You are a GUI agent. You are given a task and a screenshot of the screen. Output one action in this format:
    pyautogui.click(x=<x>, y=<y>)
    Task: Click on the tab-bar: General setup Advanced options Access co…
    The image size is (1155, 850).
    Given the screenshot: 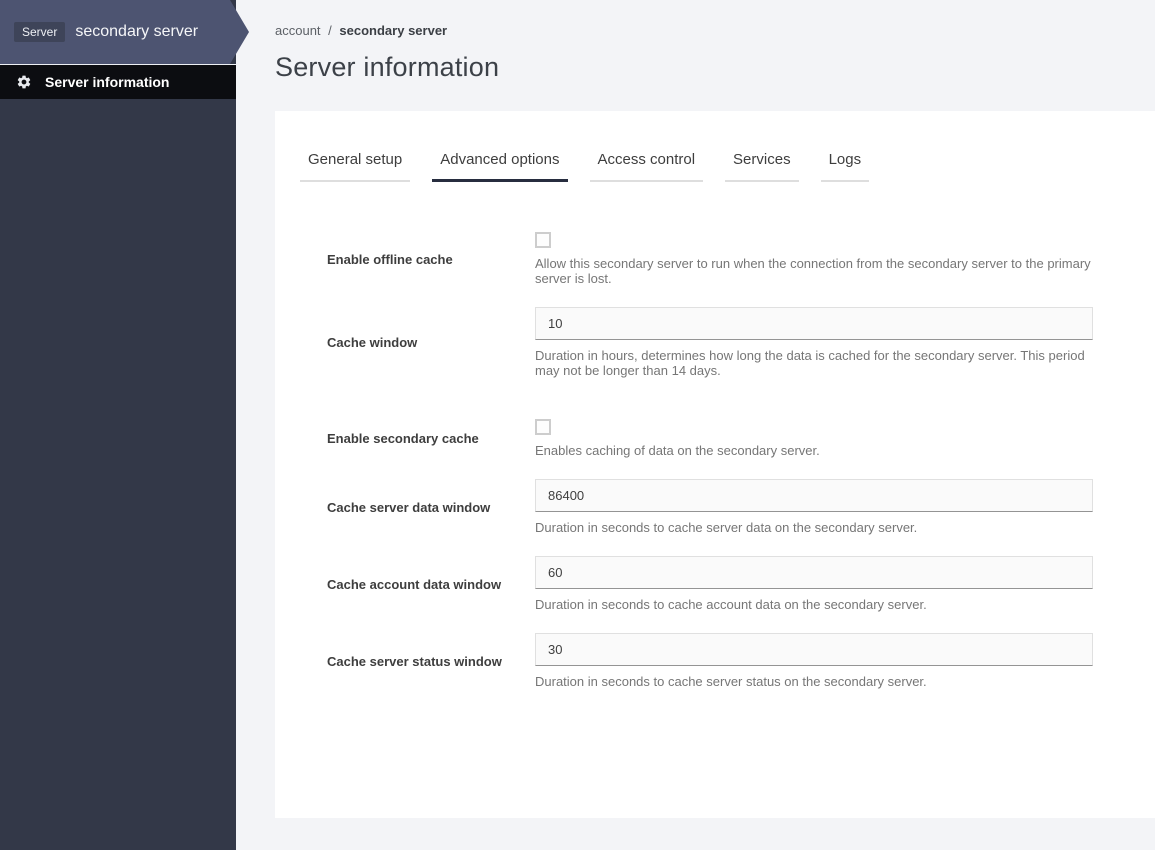 What is the action you would take?
    pyautogui.click(x=696, y=166)
    